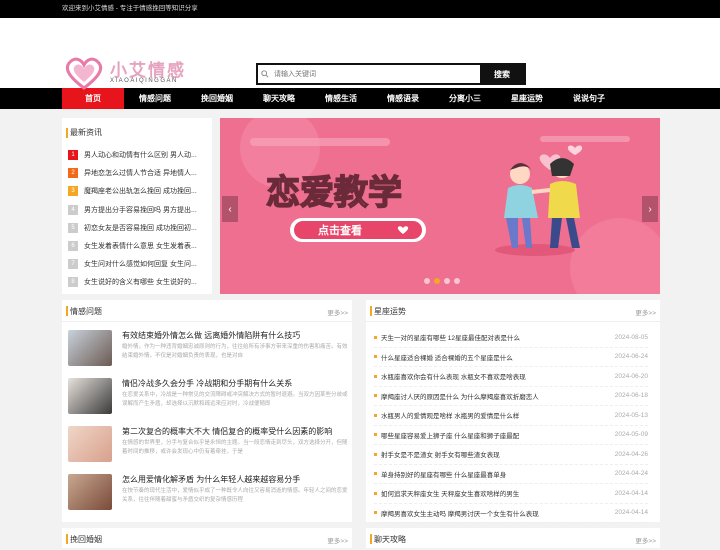 This screenshot has height=550, width=720. I want to click on nav-item: 分离小三, so click(465, 98).